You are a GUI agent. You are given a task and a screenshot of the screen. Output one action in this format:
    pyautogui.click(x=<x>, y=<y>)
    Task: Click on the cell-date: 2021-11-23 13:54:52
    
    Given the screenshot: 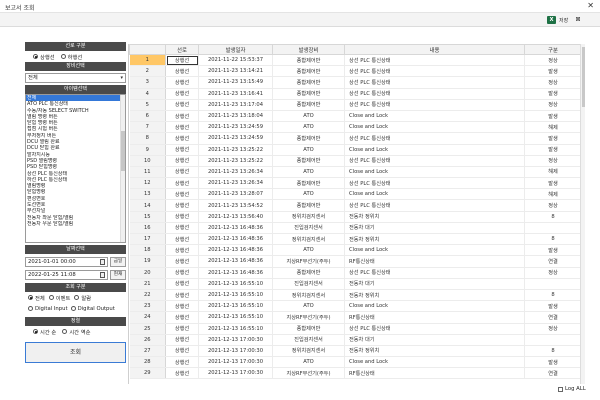 What is the action you would take?
    pyautogui.click(x=235, y=205)
    